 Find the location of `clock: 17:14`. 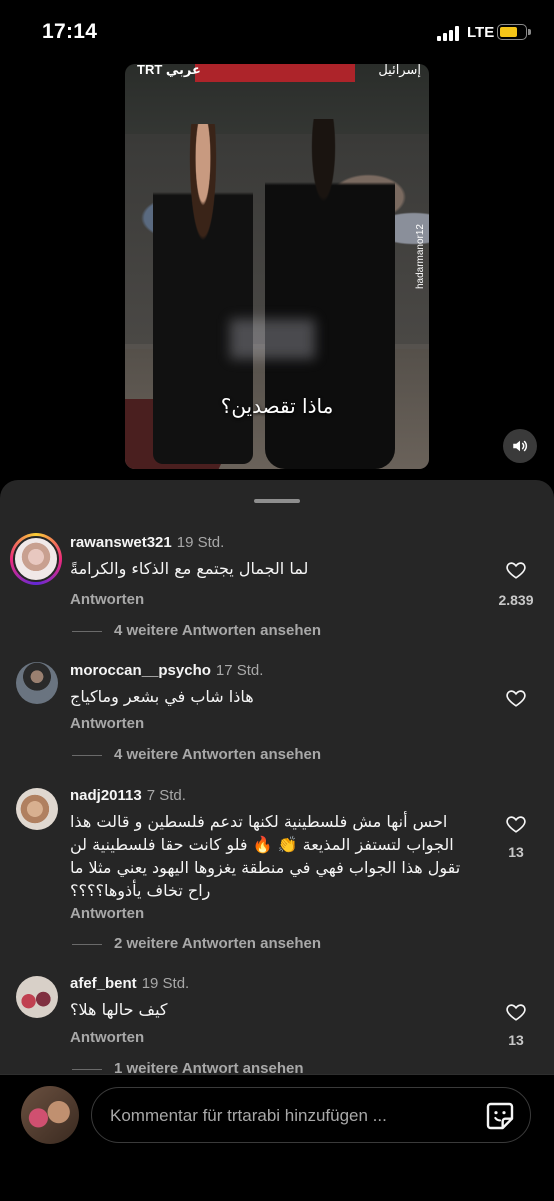

clock: 17:14 is located at coordinates (70, 31).